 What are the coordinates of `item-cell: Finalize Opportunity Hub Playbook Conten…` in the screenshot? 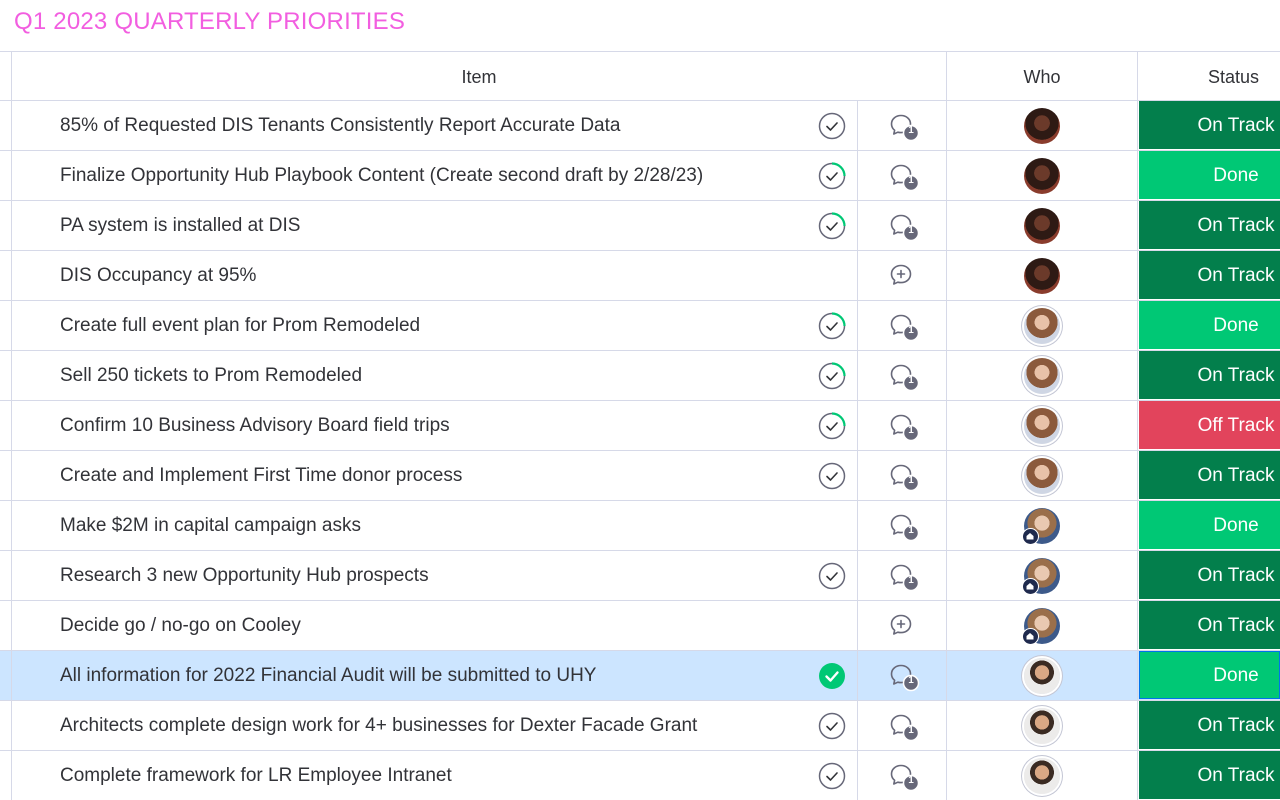 It's located at (434, 175).